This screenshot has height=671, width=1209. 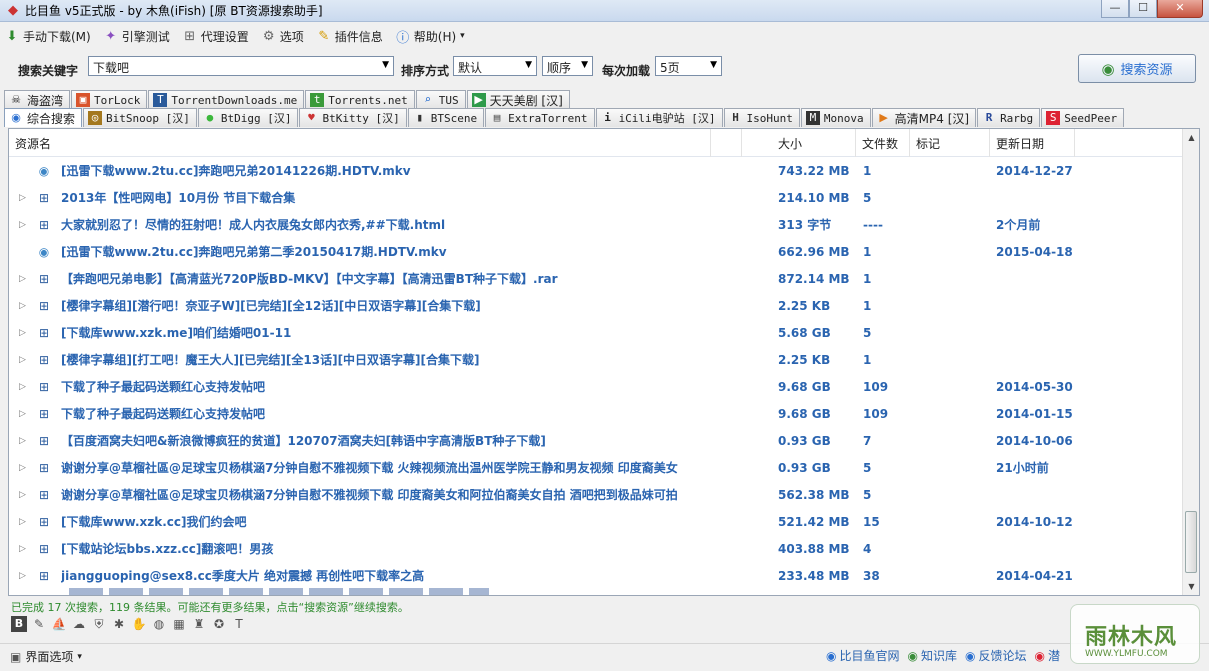 What do you see at coordinates (140, 117) in the screenshot?
I see `tab-bitsnoop: ◎ BitSnoop [汉]` at bounding box center [140, 117].